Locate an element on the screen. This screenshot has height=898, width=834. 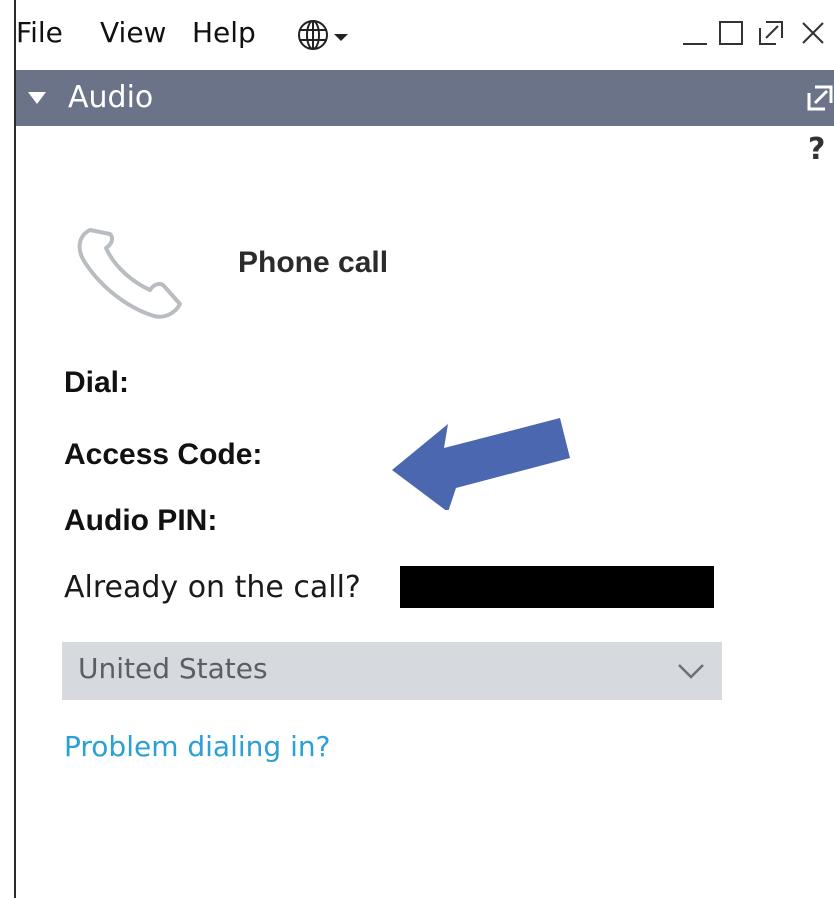
annotation-arrow-icon is located at coordinates (481, 464).